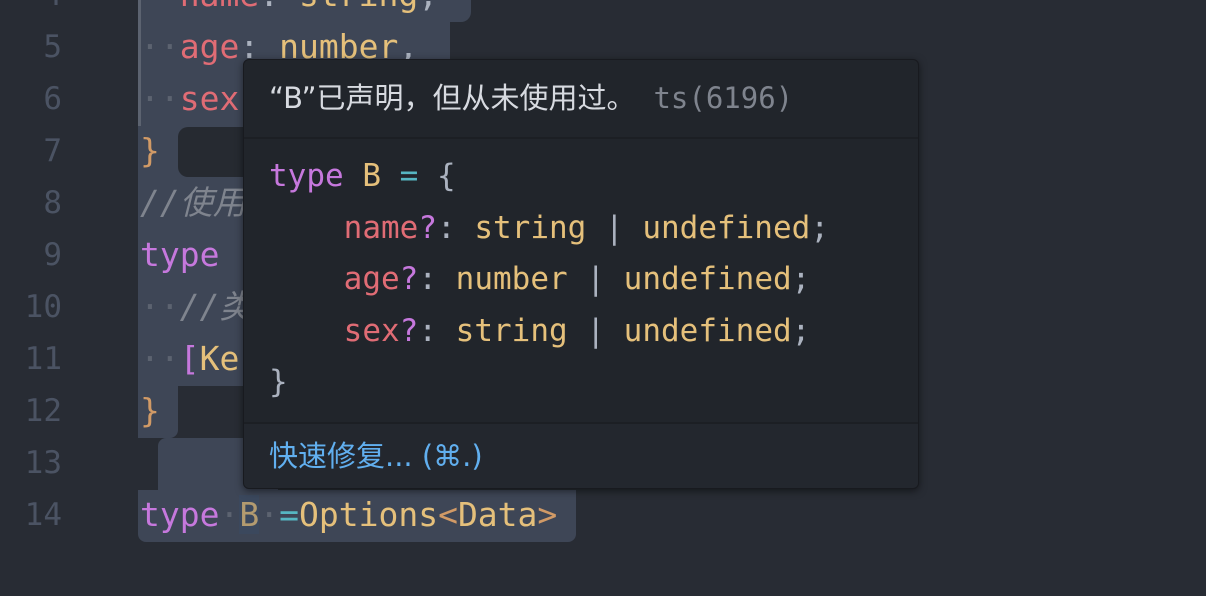 The height and width of the screenshot is (596, 1206). I want to click on line-number: 5, so click(52, 47).